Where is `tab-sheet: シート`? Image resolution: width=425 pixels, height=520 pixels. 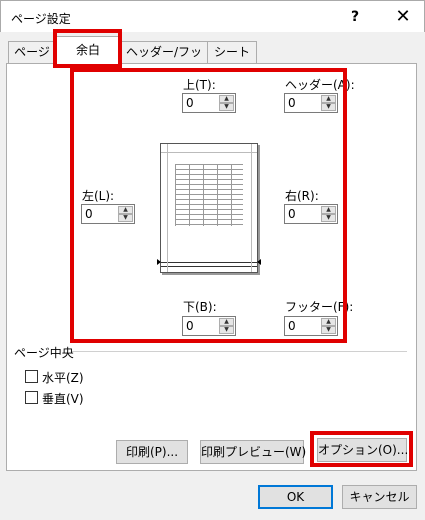
tab-sheet: シート is located at coordinates (232, 52).